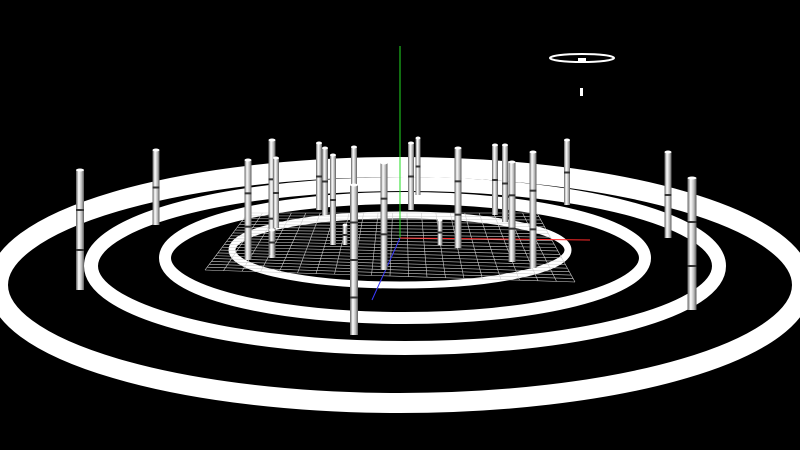 The height and width of the screenshot is (450, 800). Describe the element at coordinates (582, 74) in the screenshot. I see `floating-ring` at that location.